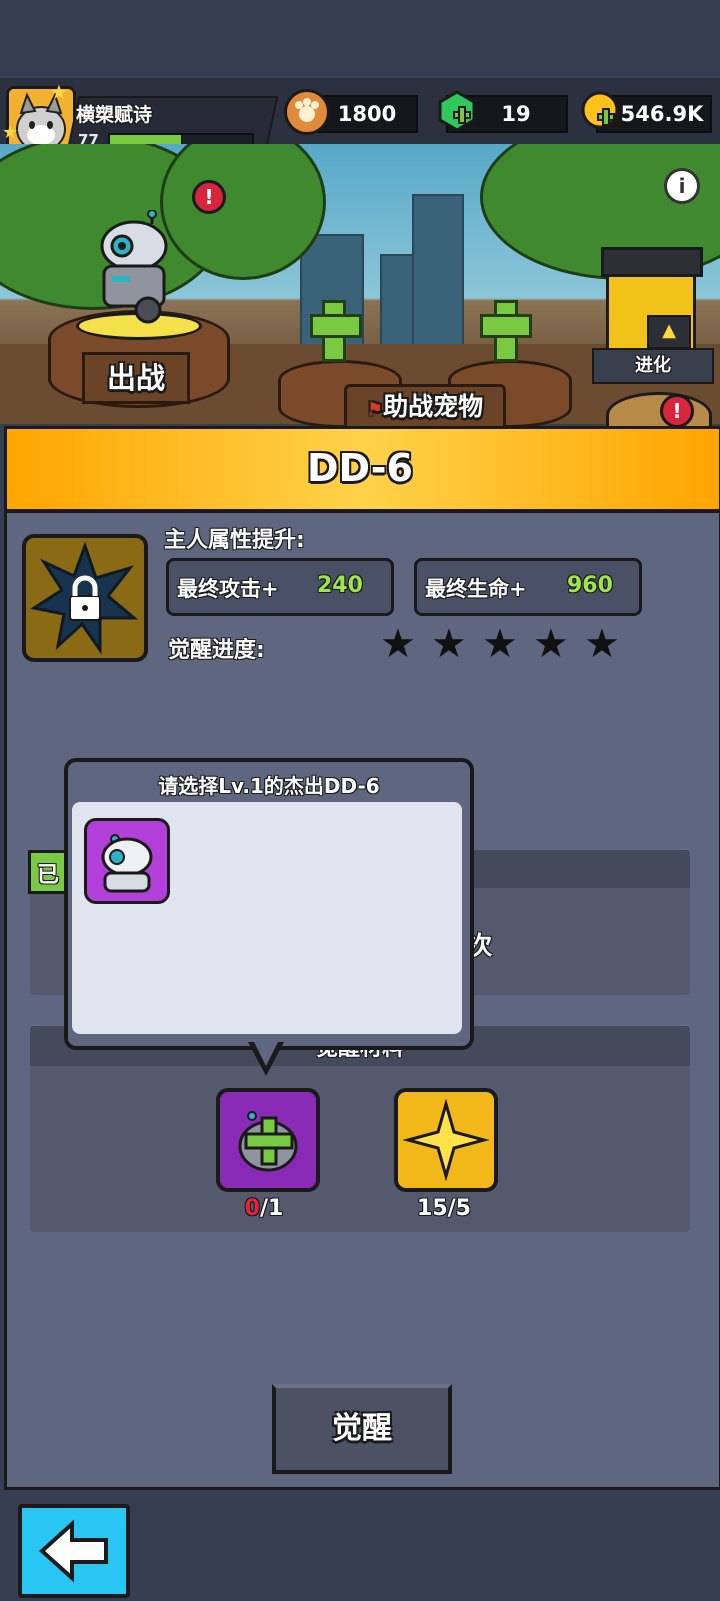  I want to click on attack-stat-box: 最终攻击+ 240, so click(280, 587).